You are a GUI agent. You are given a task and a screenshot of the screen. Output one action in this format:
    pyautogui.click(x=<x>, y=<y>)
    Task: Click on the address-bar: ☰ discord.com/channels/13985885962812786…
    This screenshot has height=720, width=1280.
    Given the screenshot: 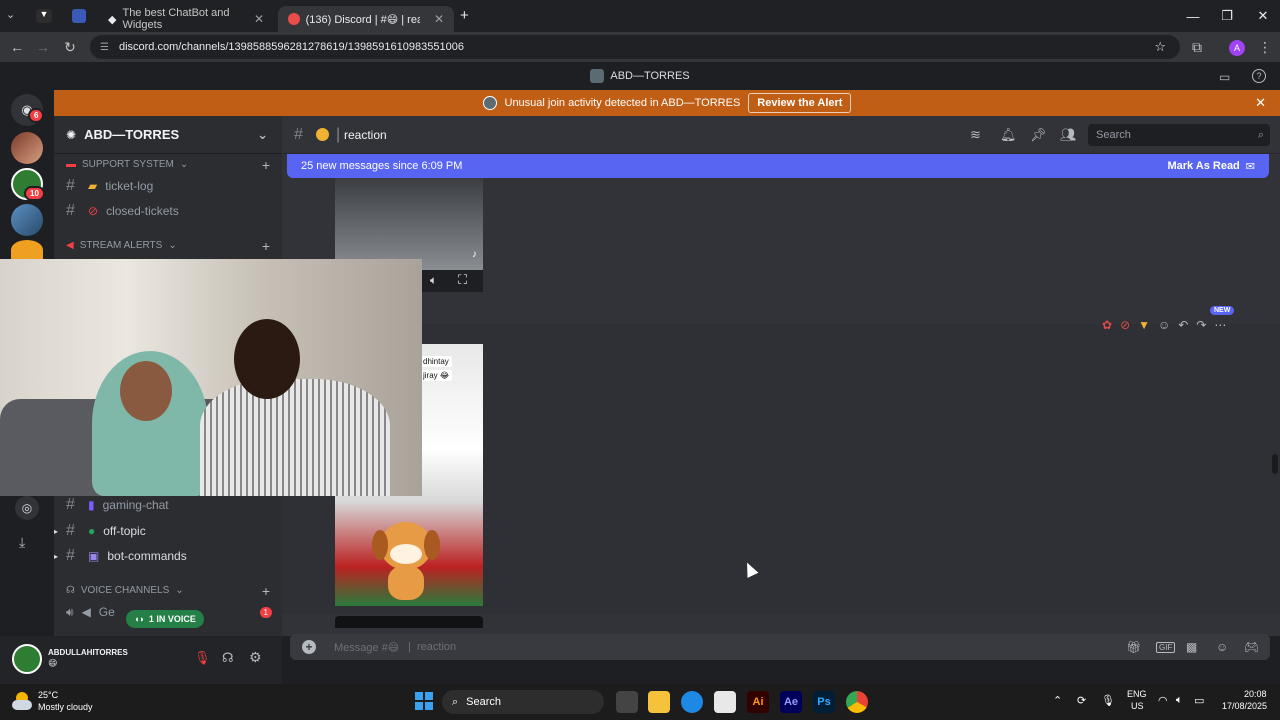 What is the action you would take?
    pyautogui.click(x=635, y=47)
    